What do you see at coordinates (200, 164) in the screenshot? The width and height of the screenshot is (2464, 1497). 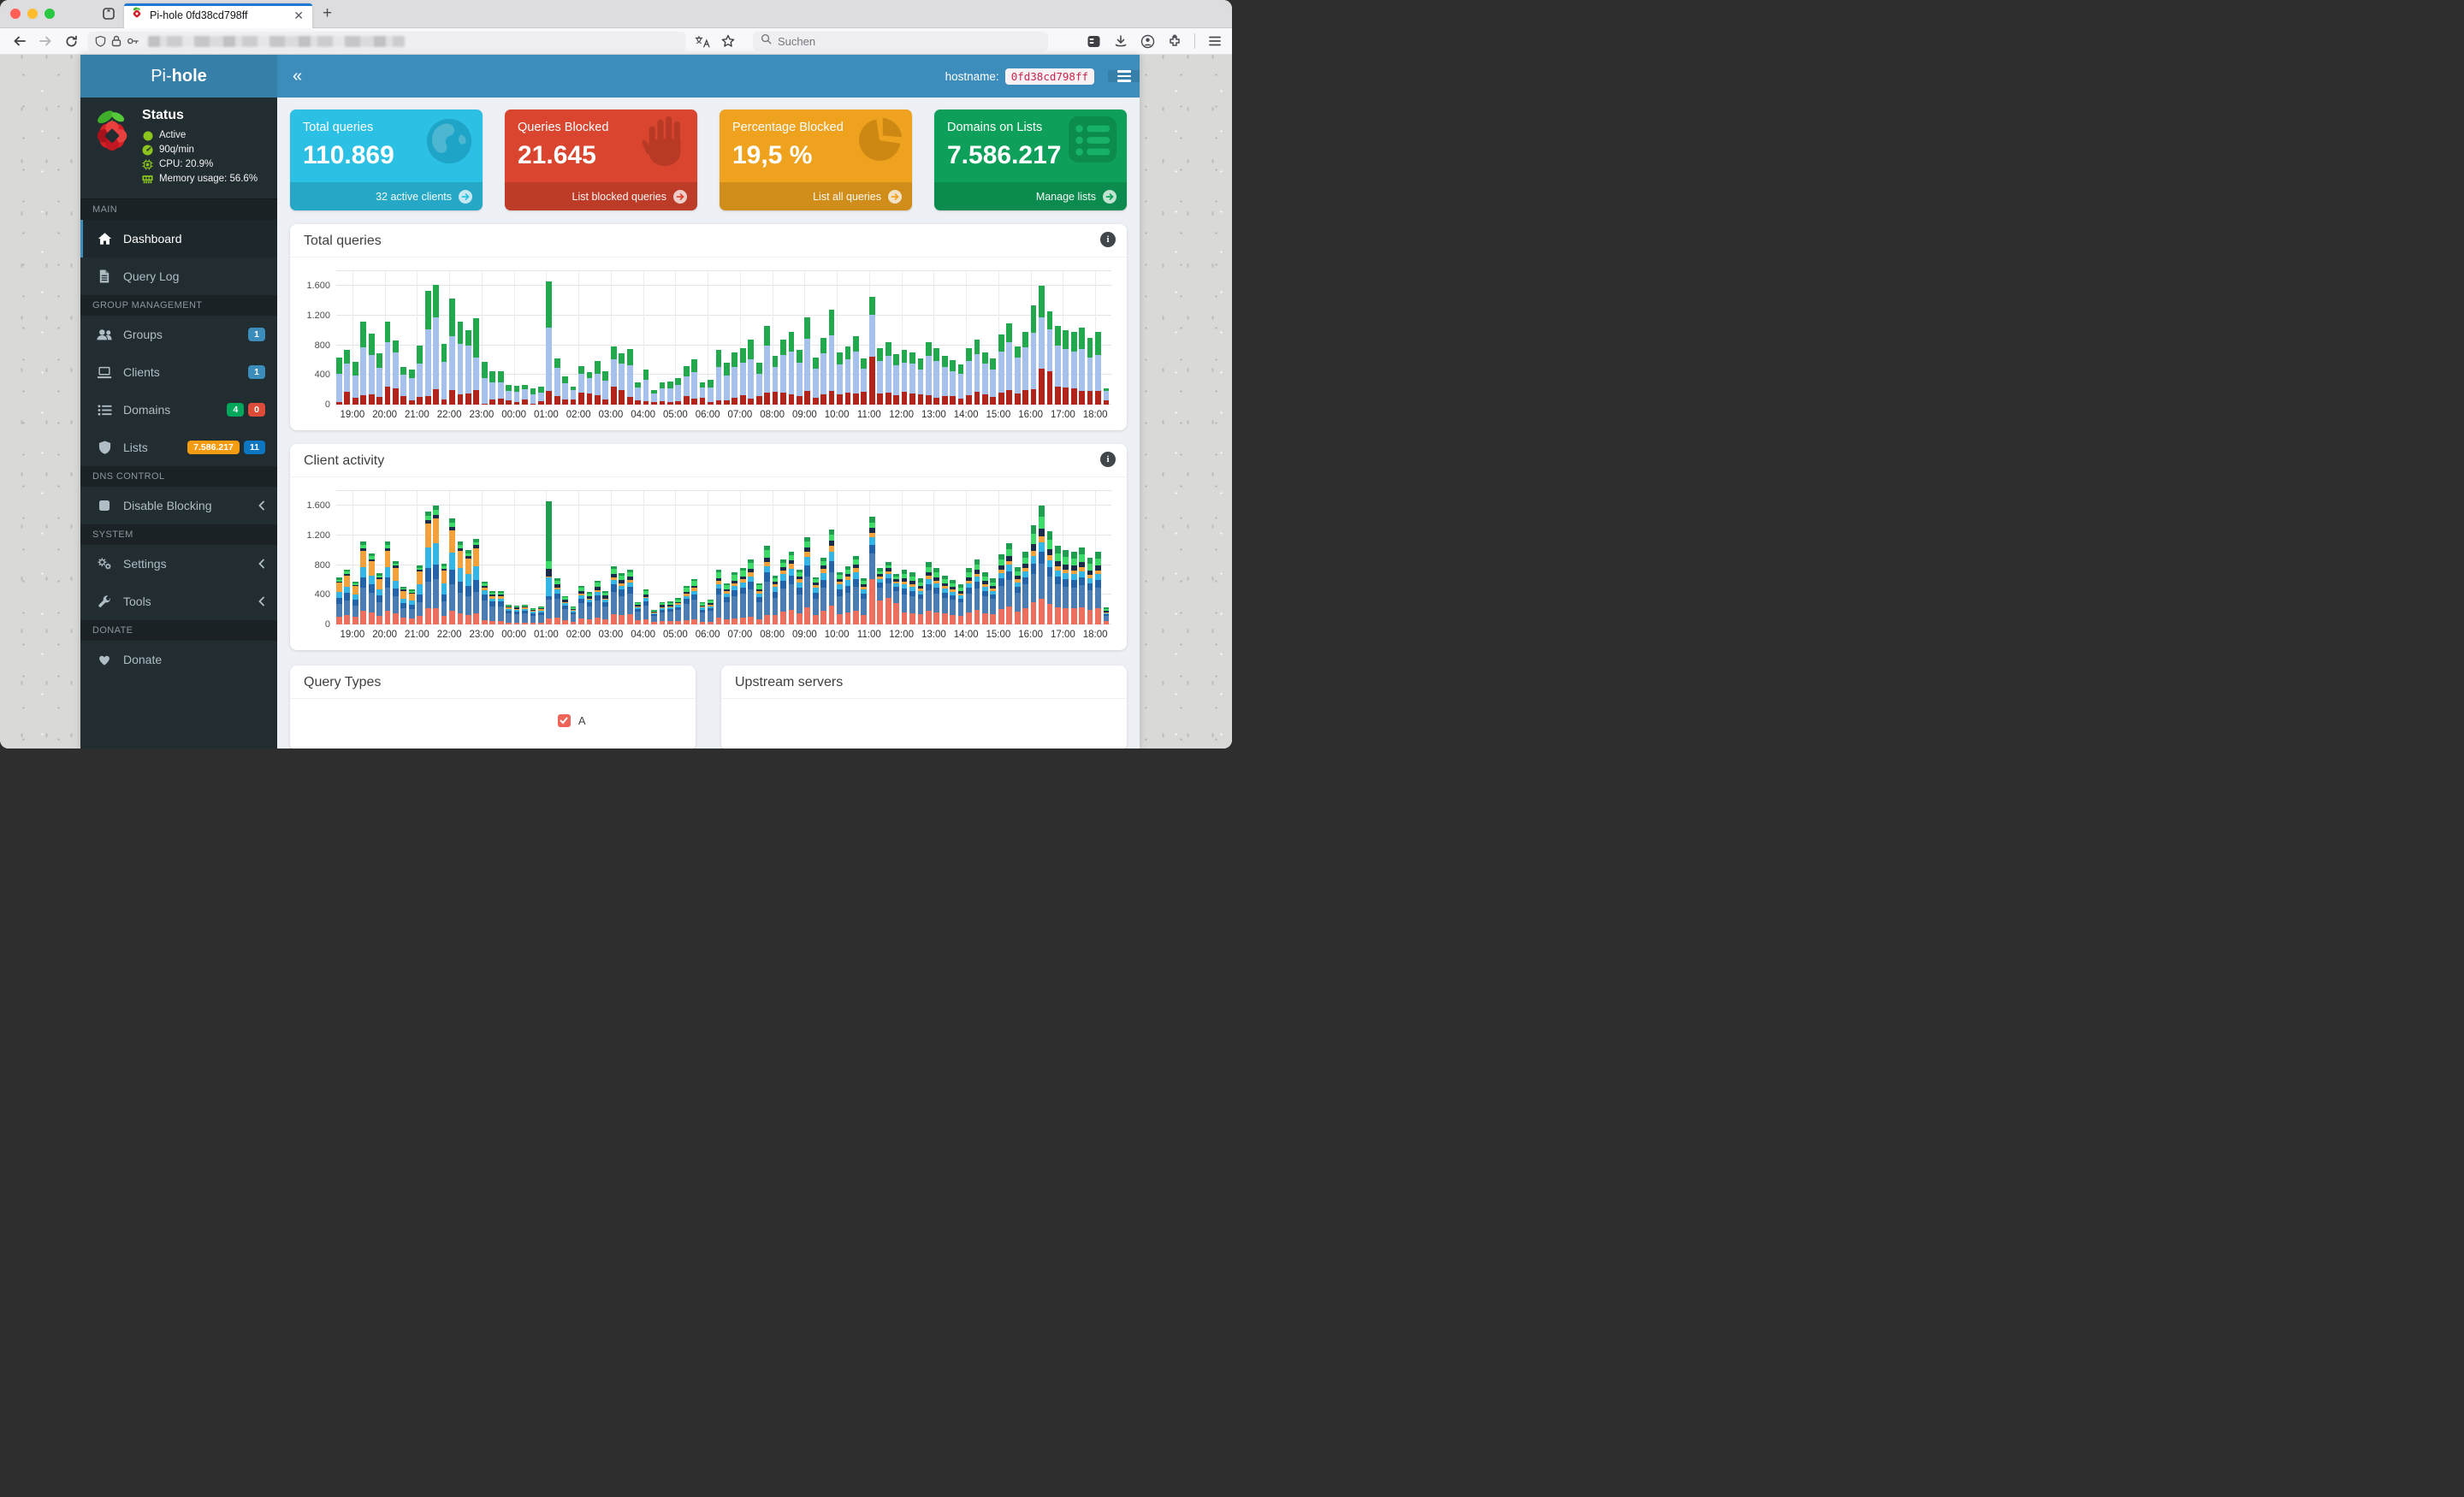 I see `status-row: CPU: 20.9%` at bounding box center [200, 164].